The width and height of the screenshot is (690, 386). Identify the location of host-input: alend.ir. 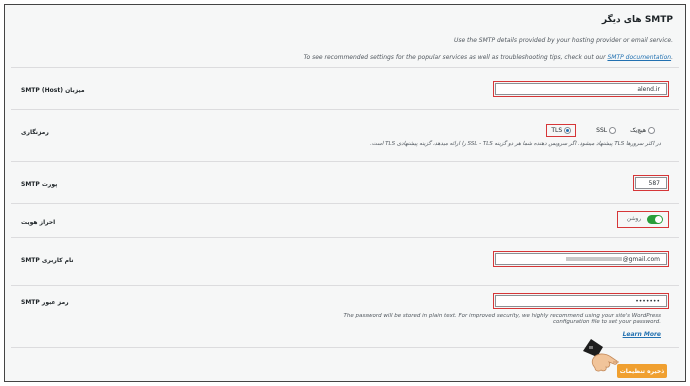
(581, 89).